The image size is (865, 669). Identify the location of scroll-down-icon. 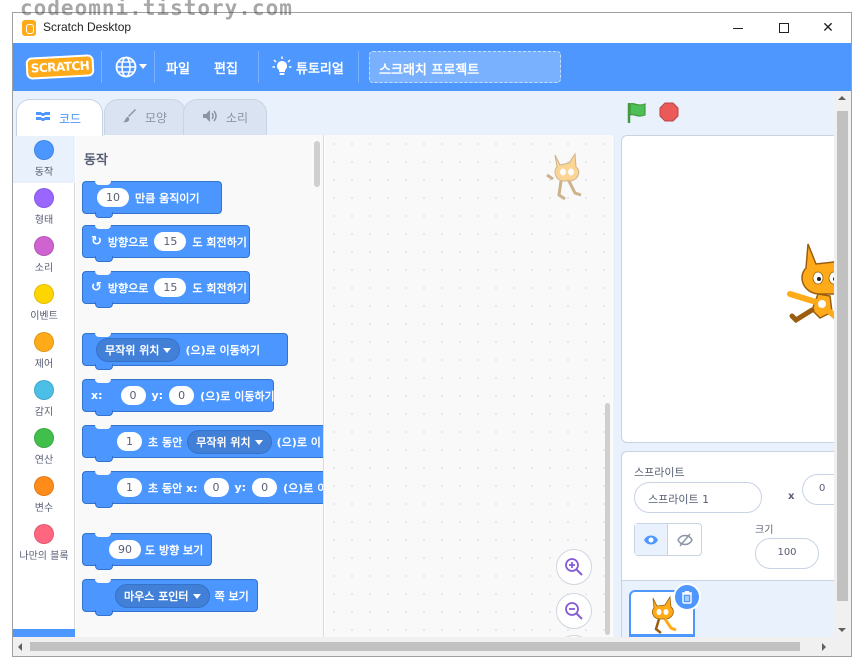
(842, 630).